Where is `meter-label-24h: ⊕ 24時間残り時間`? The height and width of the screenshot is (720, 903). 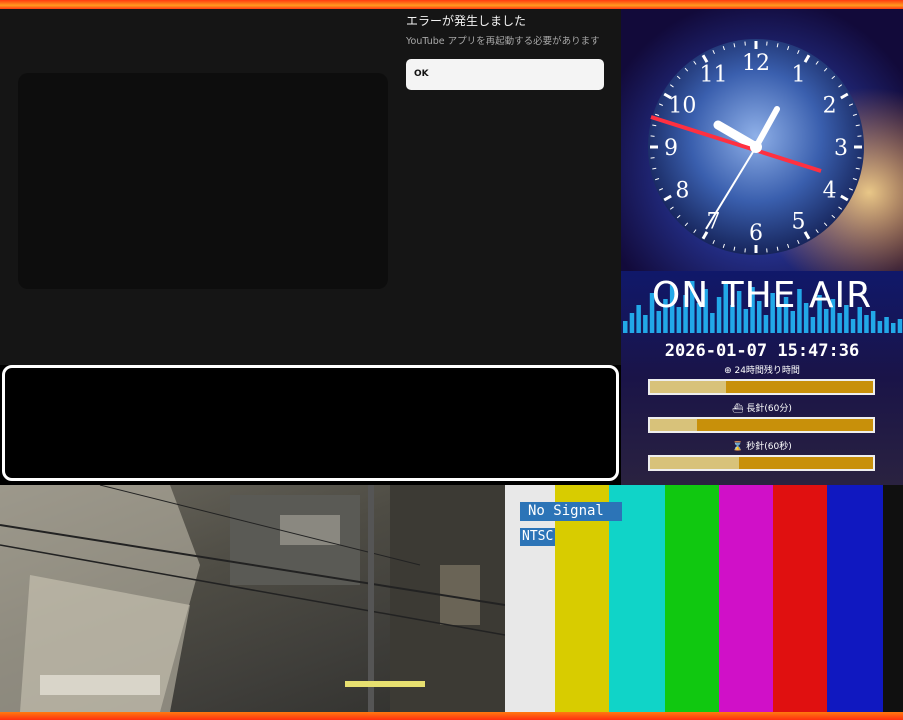 meter-label-24h: ⊕ 24時間残り時間 is located at coordinates (762, 371).